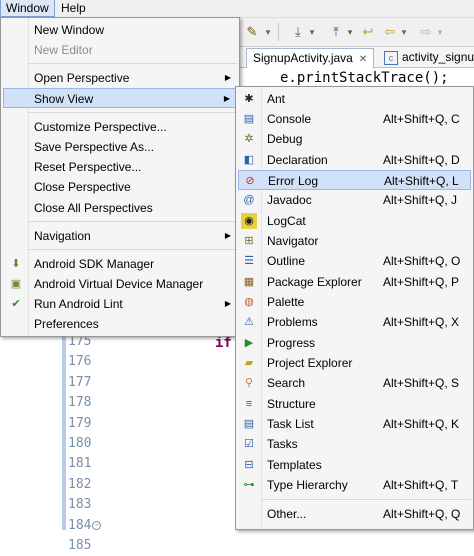  What do you see at coordinates (391, 57) in the screenshot?
I see `xml-file-icon: c` at bounding box center [391, 57].